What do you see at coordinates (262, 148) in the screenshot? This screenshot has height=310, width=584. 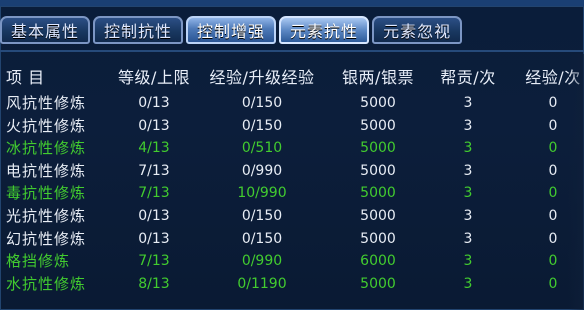 I see `row-exp: 0/510` at bounding box center [262, 148].